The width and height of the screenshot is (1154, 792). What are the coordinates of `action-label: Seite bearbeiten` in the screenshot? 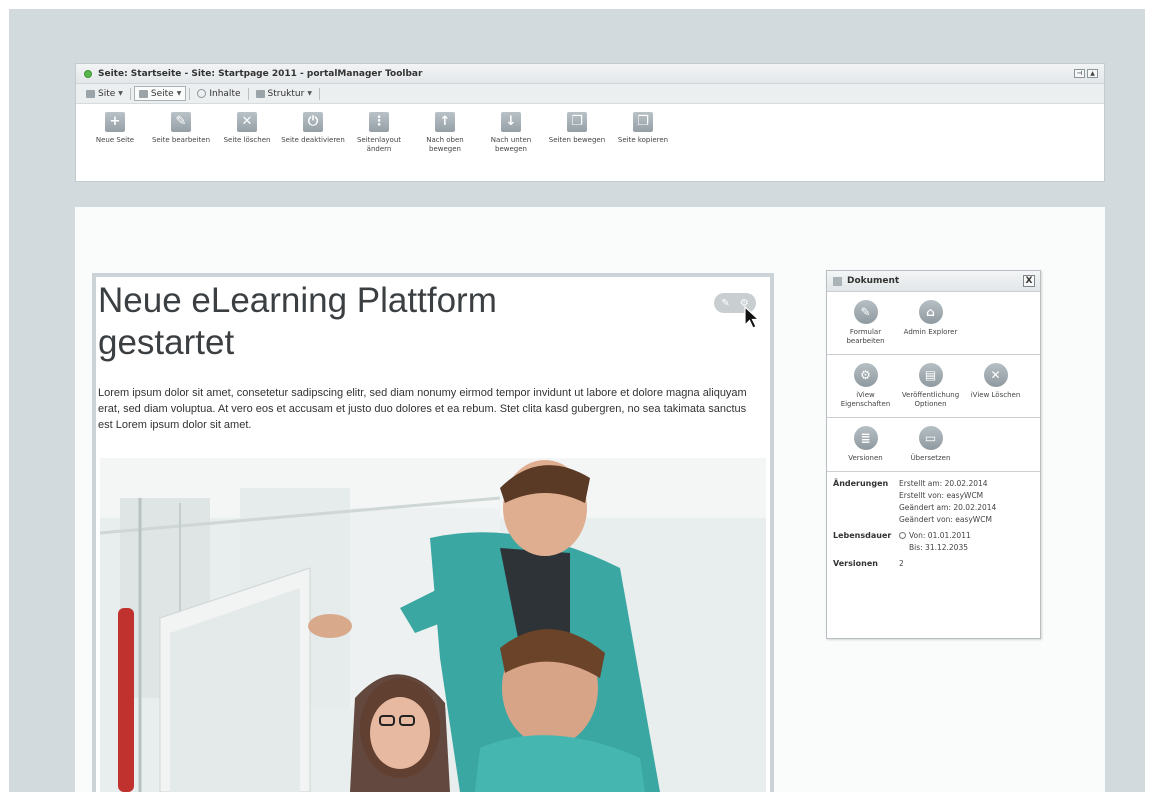 It's located at (181, 140).